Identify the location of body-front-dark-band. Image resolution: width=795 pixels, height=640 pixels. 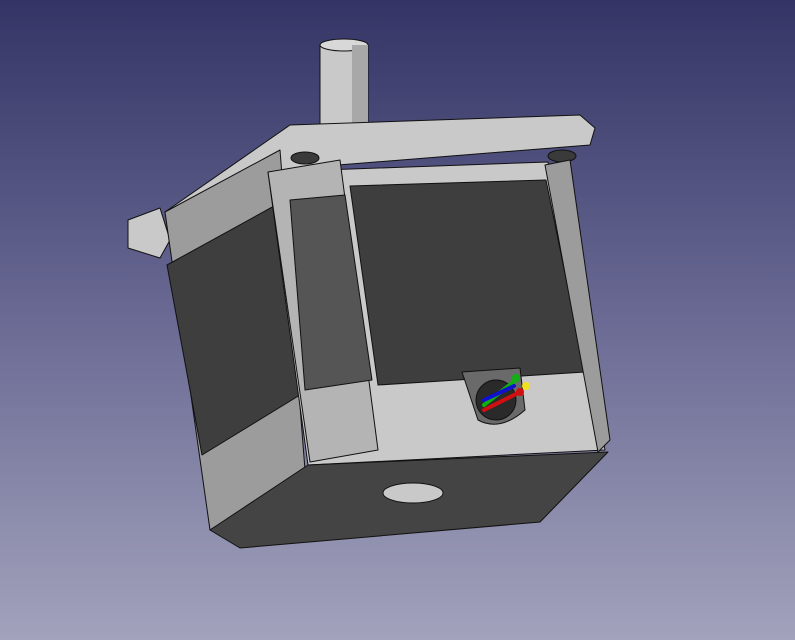
(467, 282).